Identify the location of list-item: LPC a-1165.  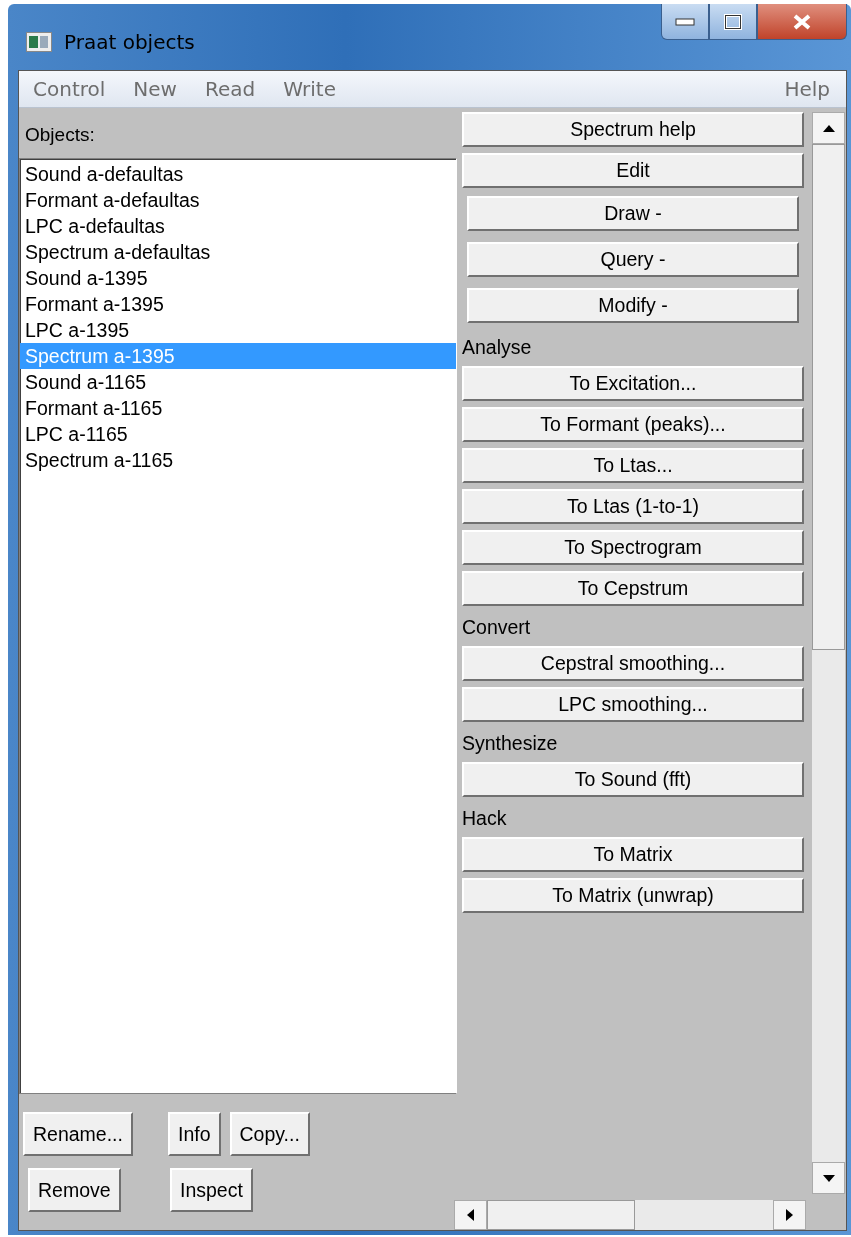
(238, 434).